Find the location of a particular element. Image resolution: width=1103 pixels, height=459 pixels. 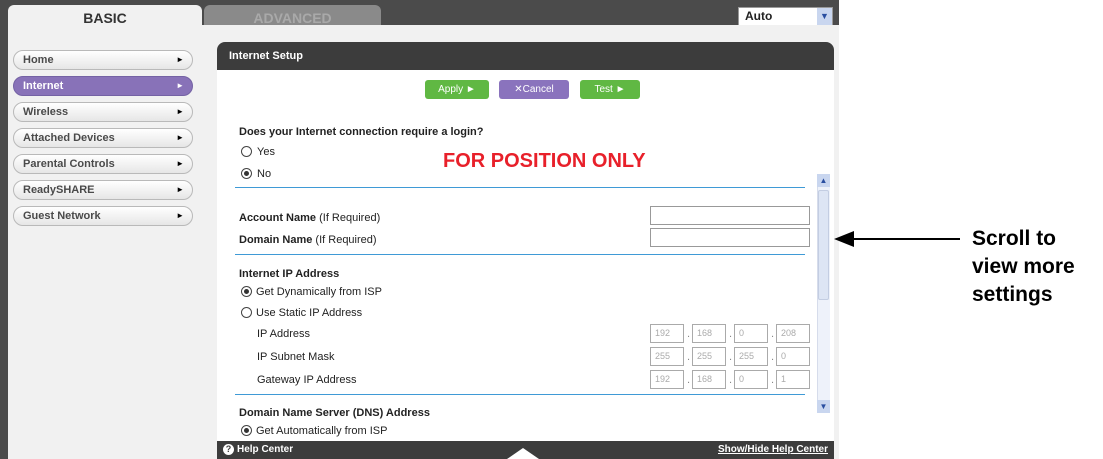

sidebar-item-parental-controls: Parental Controls ► is located at coordinates (103, 164).